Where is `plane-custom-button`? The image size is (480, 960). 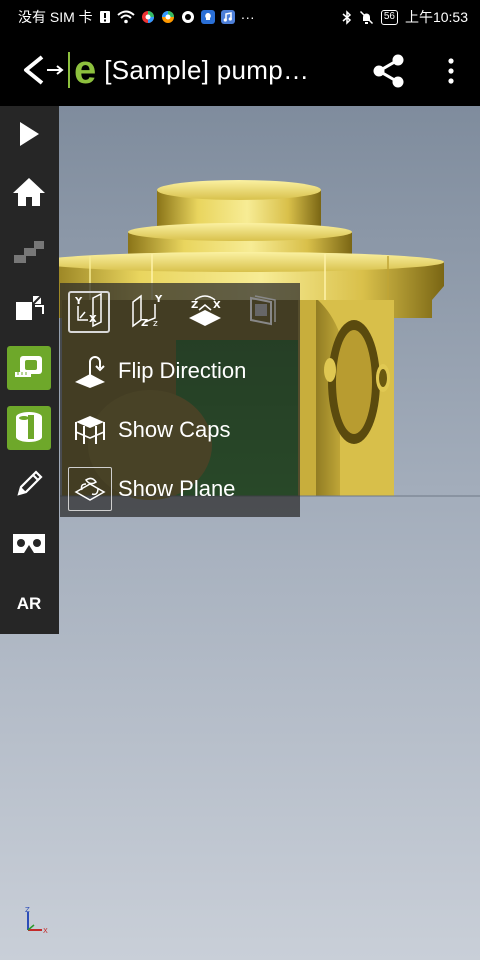
plane-custom-button is located at coordinates (263, 312).